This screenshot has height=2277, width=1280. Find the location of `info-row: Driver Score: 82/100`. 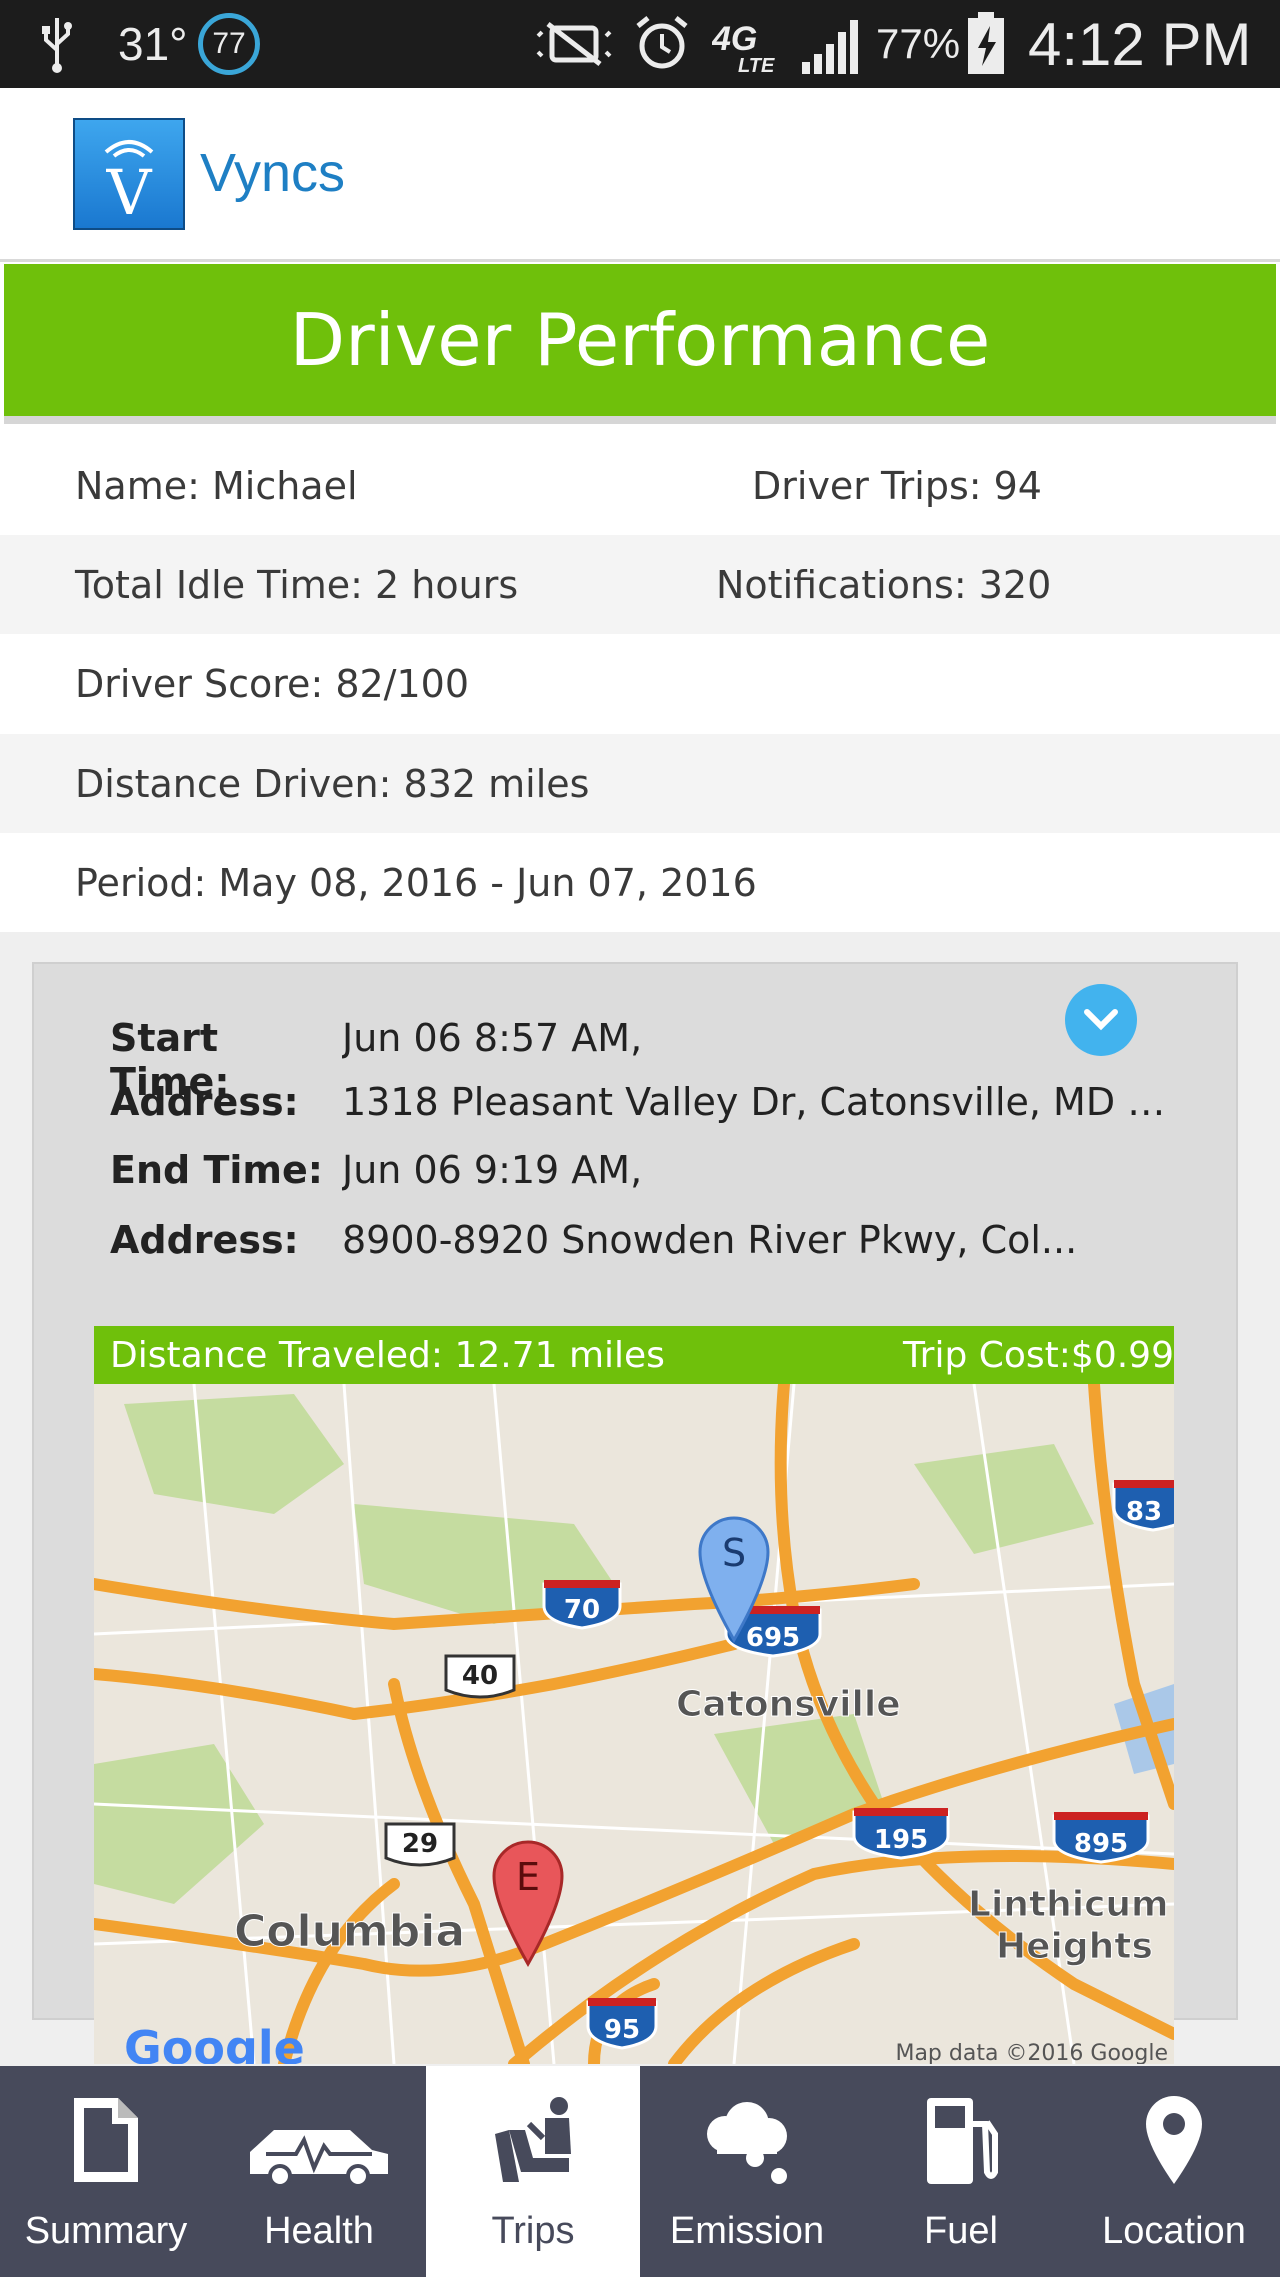

info-row: Driver Score: 82/100 is located at coordinates (640, 683).